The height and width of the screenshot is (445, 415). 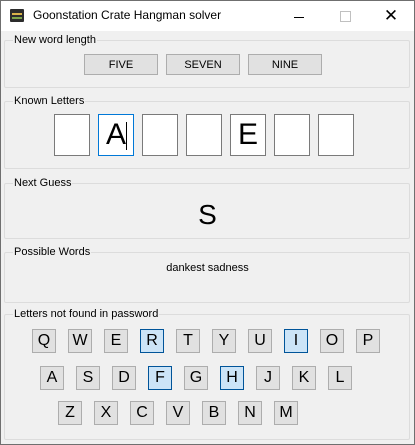 I want to click on possible-words-value: dankest sadness, so click(x=207, y=268).